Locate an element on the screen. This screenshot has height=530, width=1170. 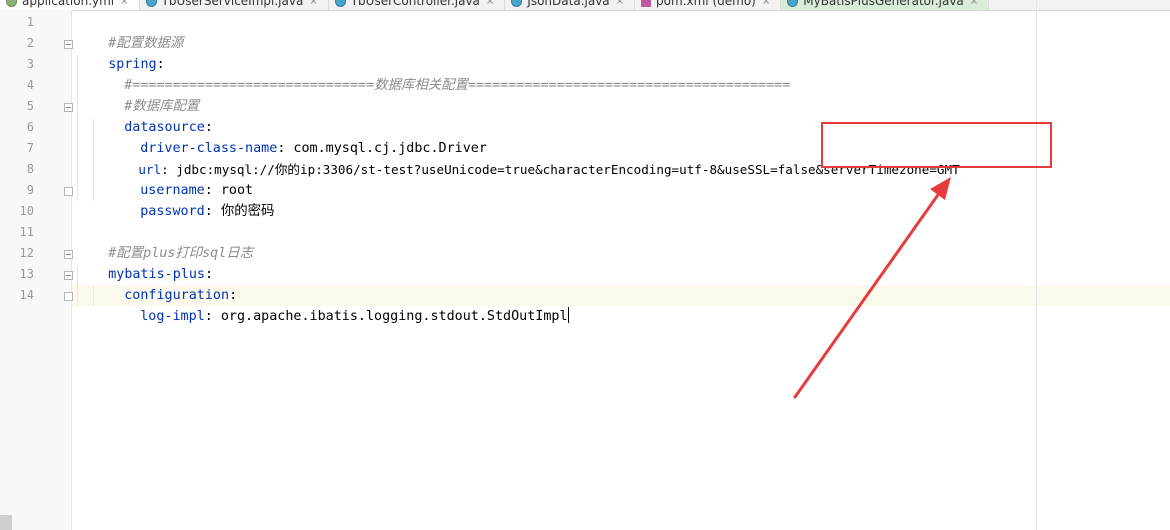
tab-application-yml: application.yml × is located at coordinates (70, 5).